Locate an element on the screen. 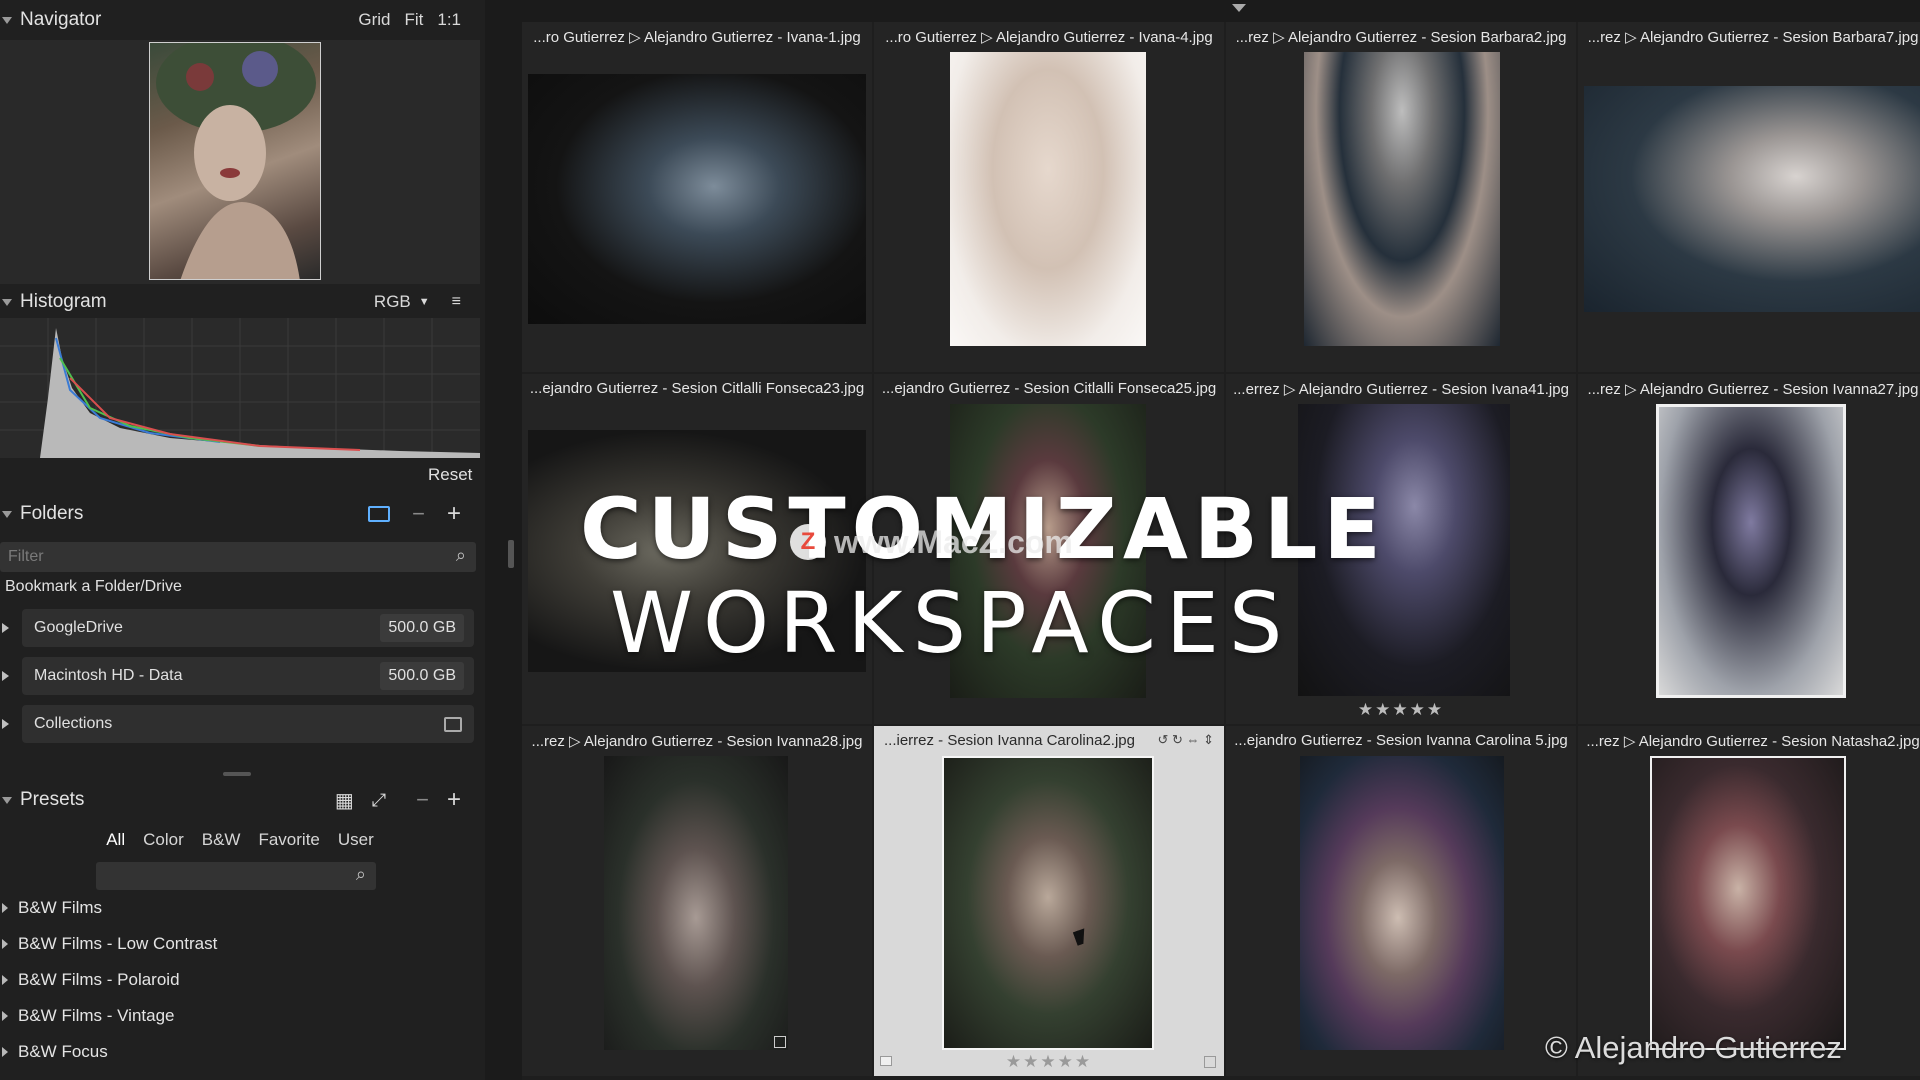 This screenshot has height=1080, width=1920. preset-item: B&W Focus is located at coordinates (54, 1052).